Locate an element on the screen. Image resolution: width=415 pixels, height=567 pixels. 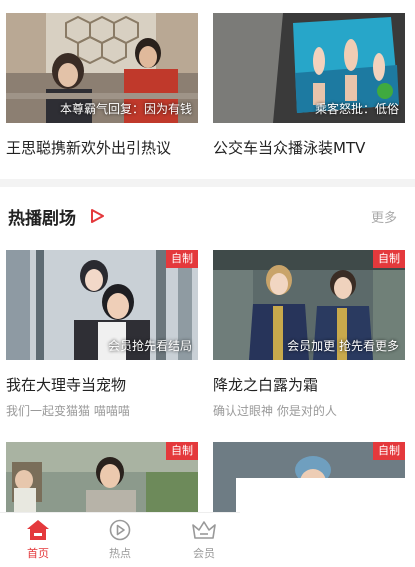
news-thumbnail: 本尊霸气回复：因为有钱 is located at coordinates (102, 68).